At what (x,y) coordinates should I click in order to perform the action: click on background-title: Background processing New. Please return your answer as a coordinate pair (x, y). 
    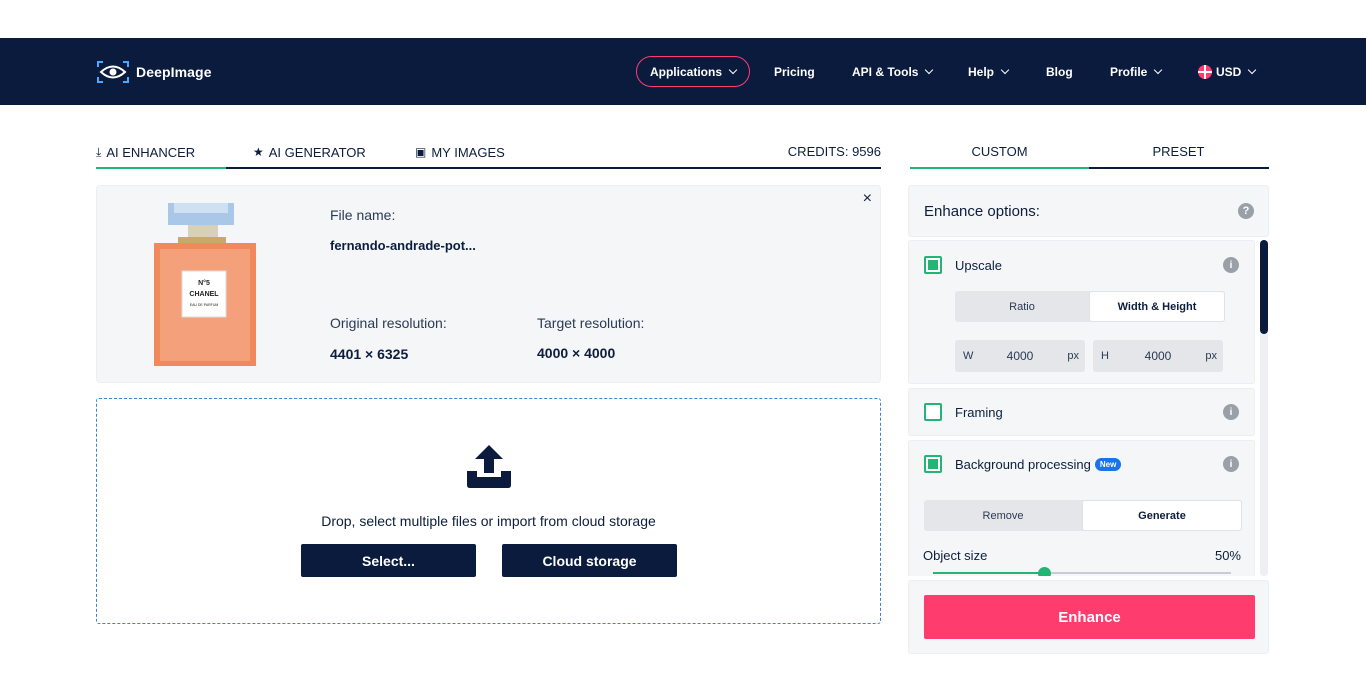
    Looking at the image, I should click on (1038, 464).